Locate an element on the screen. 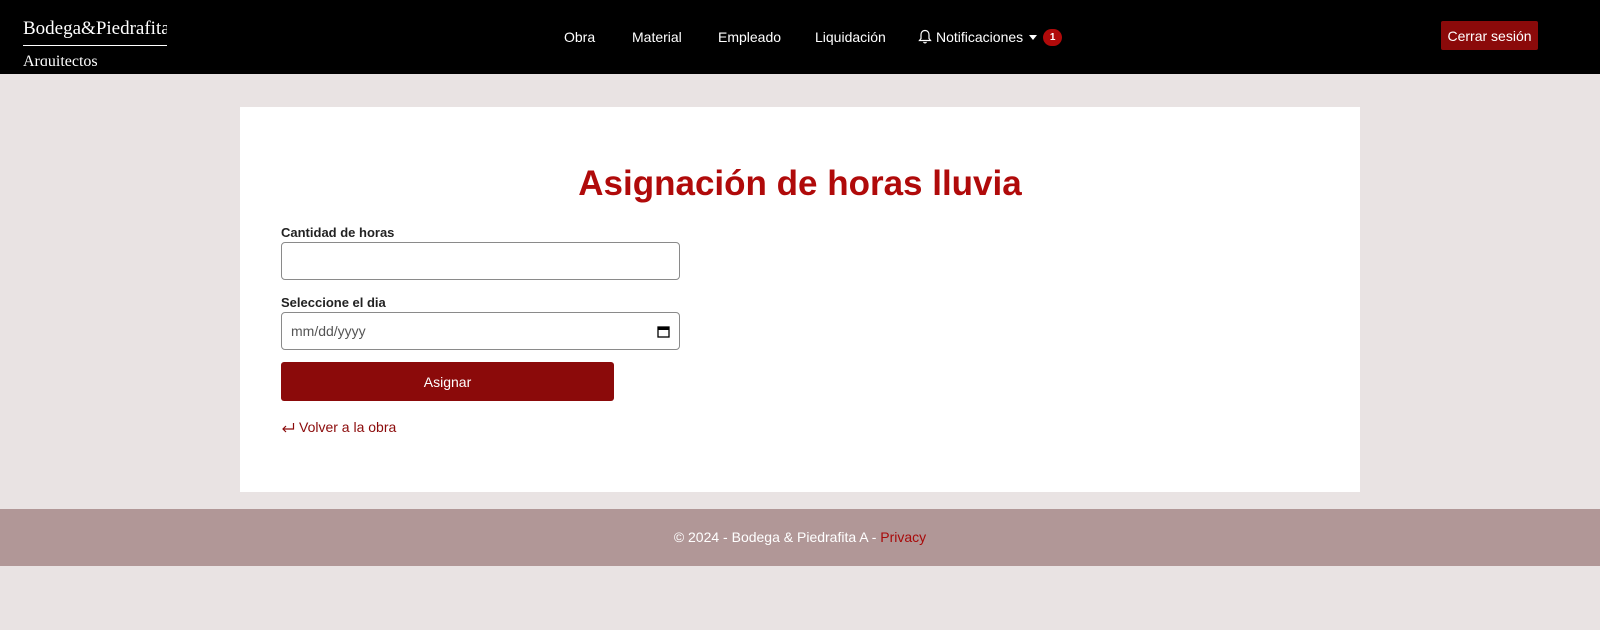 This screenshot has height=630, width=1600. nav-link-material: Material is located at coordinates (657, 37).